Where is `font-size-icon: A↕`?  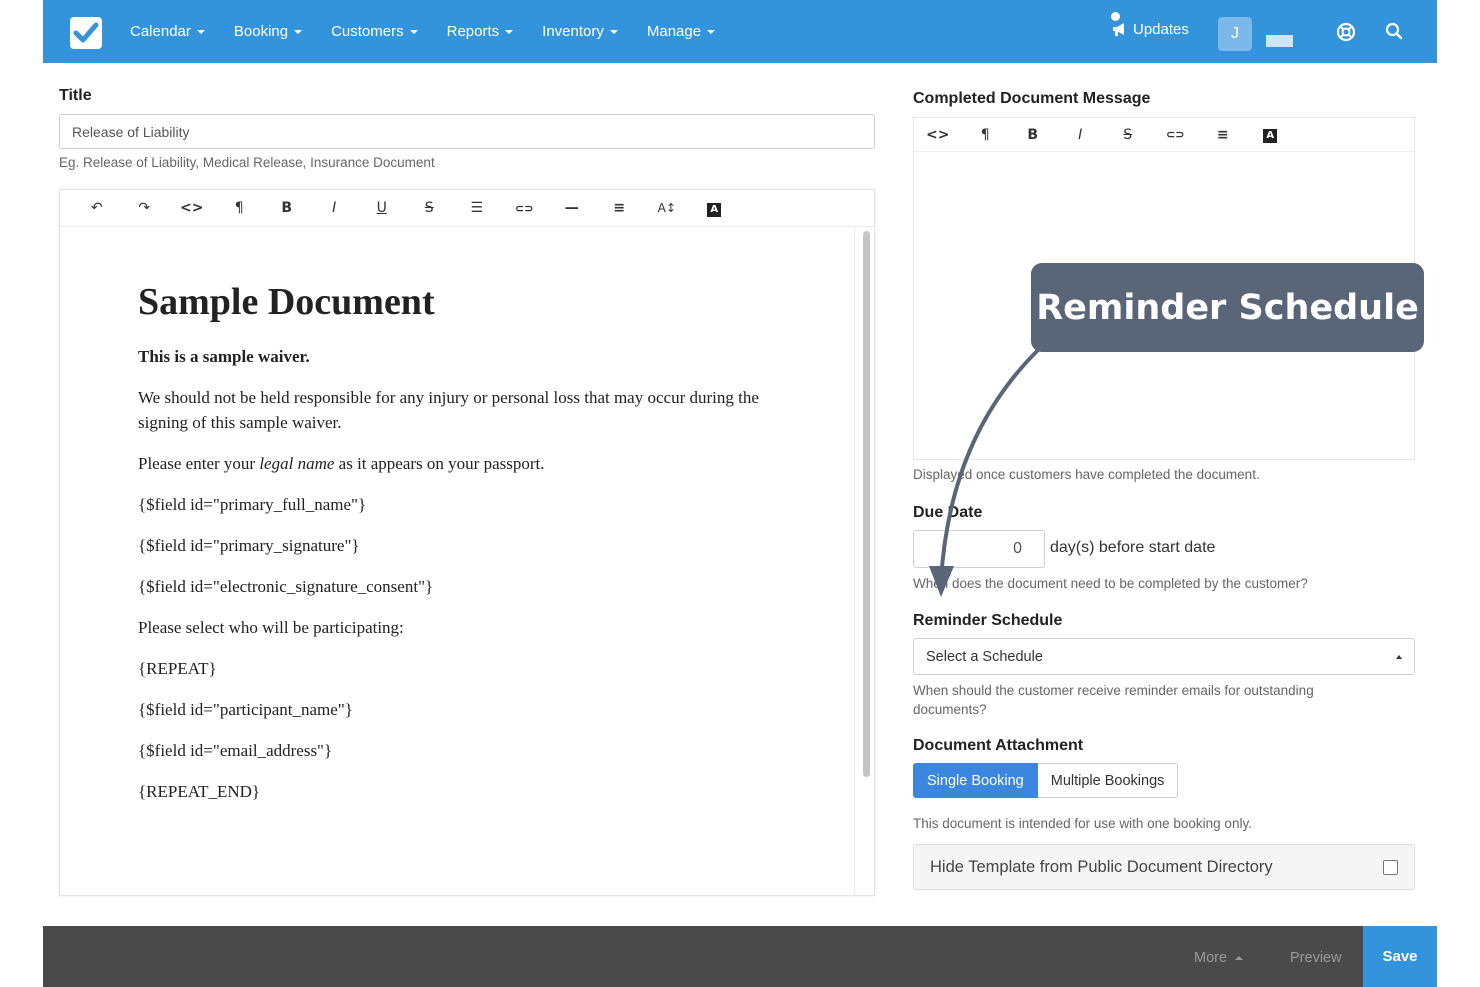
font-size-icon: A↕ is located at coordinates (667, 208).